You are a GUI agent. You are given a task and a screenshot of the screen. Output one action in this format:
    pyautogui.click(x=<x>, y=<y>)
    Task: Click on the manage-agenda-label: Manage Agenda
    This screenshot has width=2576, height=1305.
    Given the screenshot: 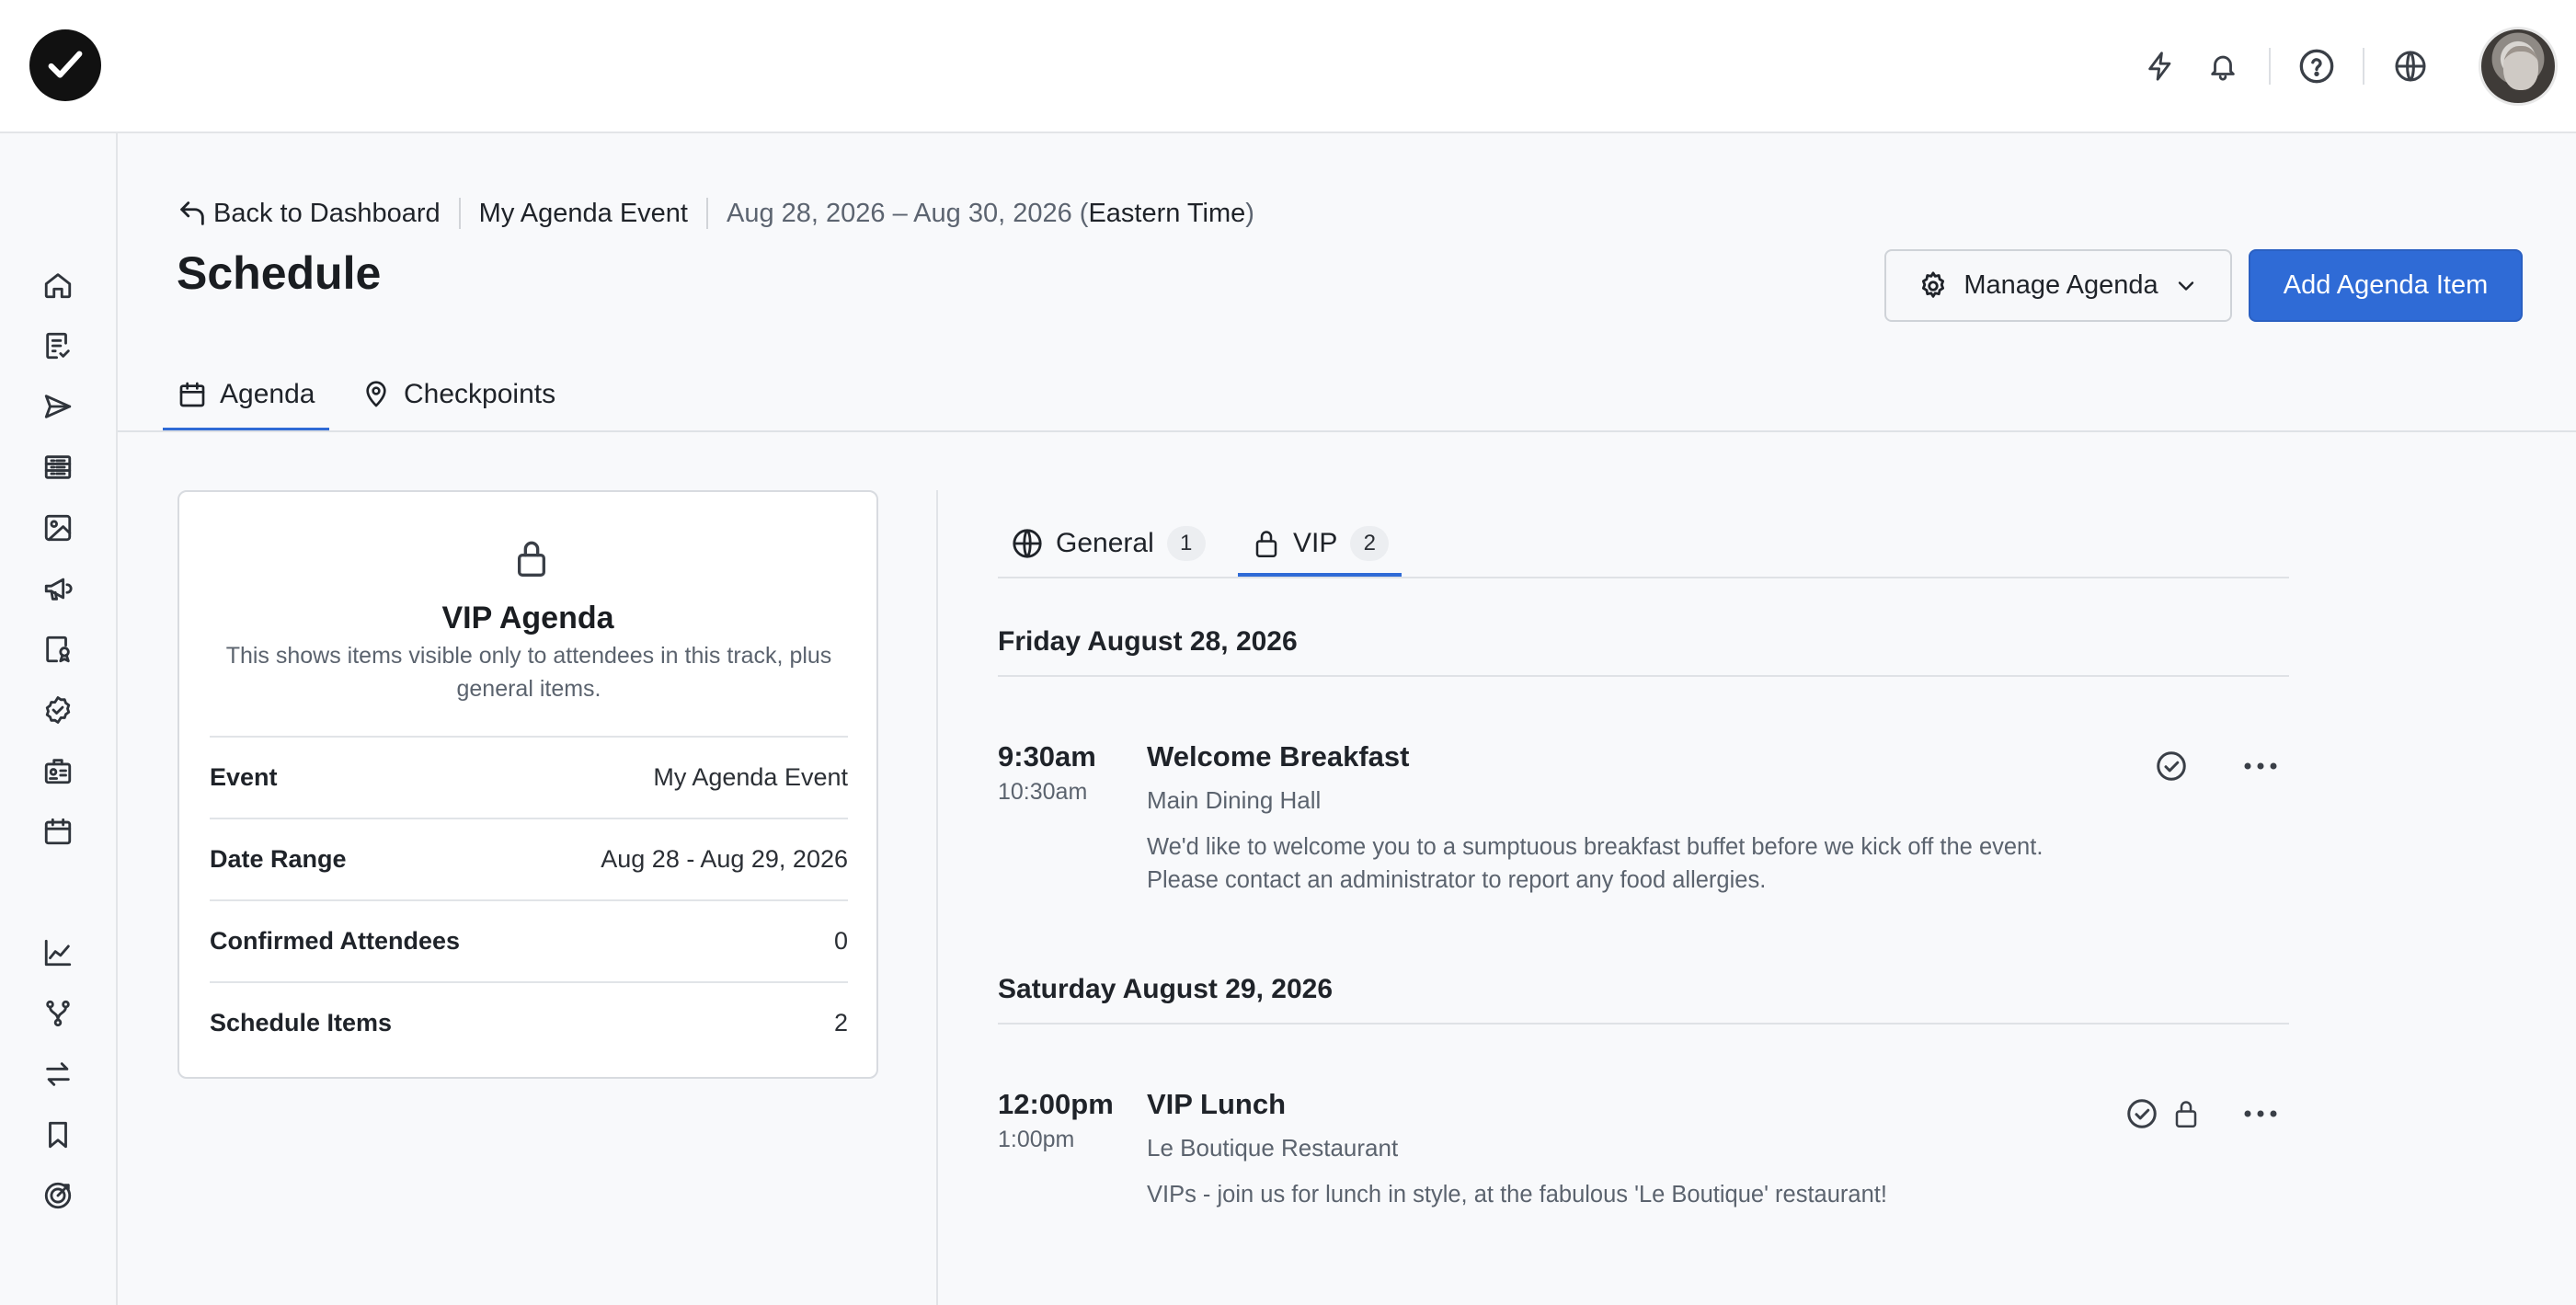 What is the action you would take?
    pyautogui.click(x=2061, y=285)
    